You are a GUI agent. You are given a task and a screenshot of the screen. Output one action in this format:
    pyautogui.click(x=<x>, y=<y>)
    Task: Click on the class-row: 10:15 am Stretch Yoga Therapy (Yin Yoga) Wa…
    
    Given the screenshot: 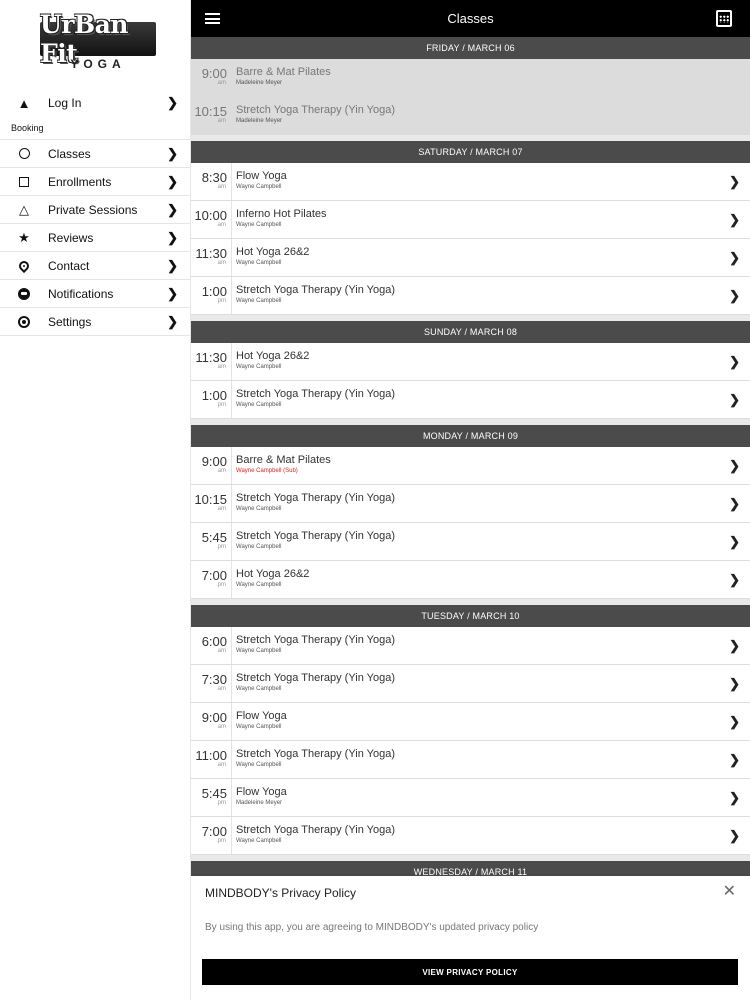 What is the action you would take?
    pyautogui.click(x=470, y=504)
    